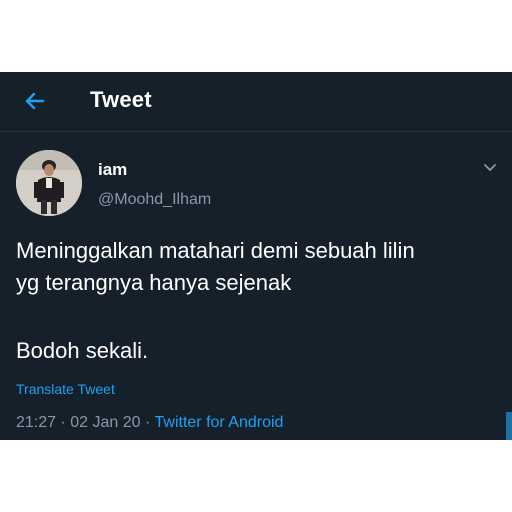 The width and height of the screenshot is (512, 512). I want to click on back-button, so click(35, 101).